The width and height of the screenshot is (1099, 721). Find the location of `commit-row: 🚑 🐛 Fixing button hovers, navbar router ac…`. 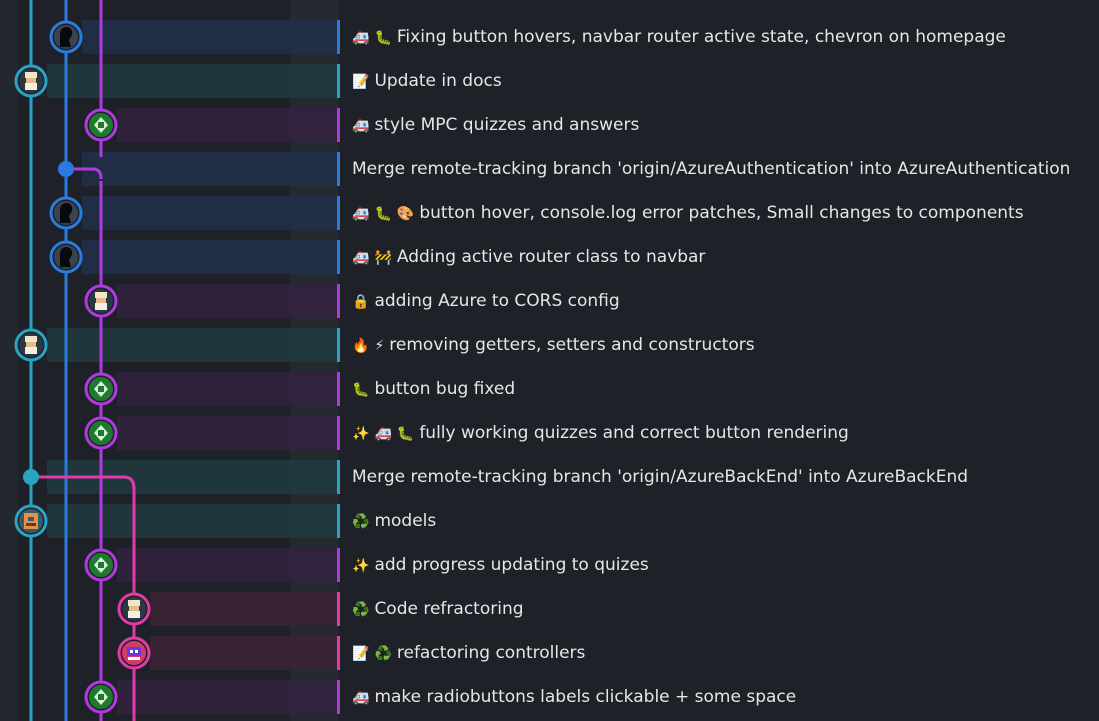

commit-row: 🚑 🐛 Fixing button hovers, navbar router ac… is located at coordinates (724, 37).